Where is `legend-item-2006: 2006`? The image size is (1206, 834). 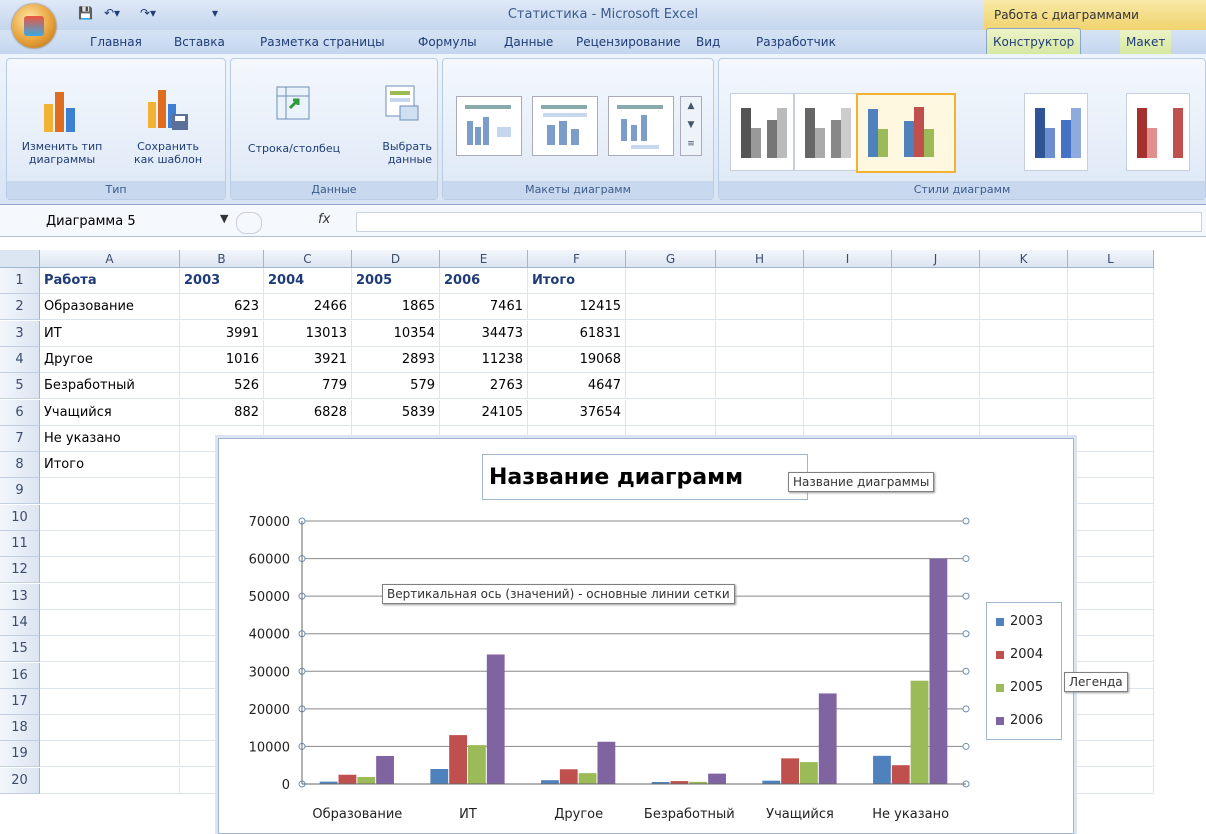 legend-item-2006: 2006 is located at coordinates (1019, 721).